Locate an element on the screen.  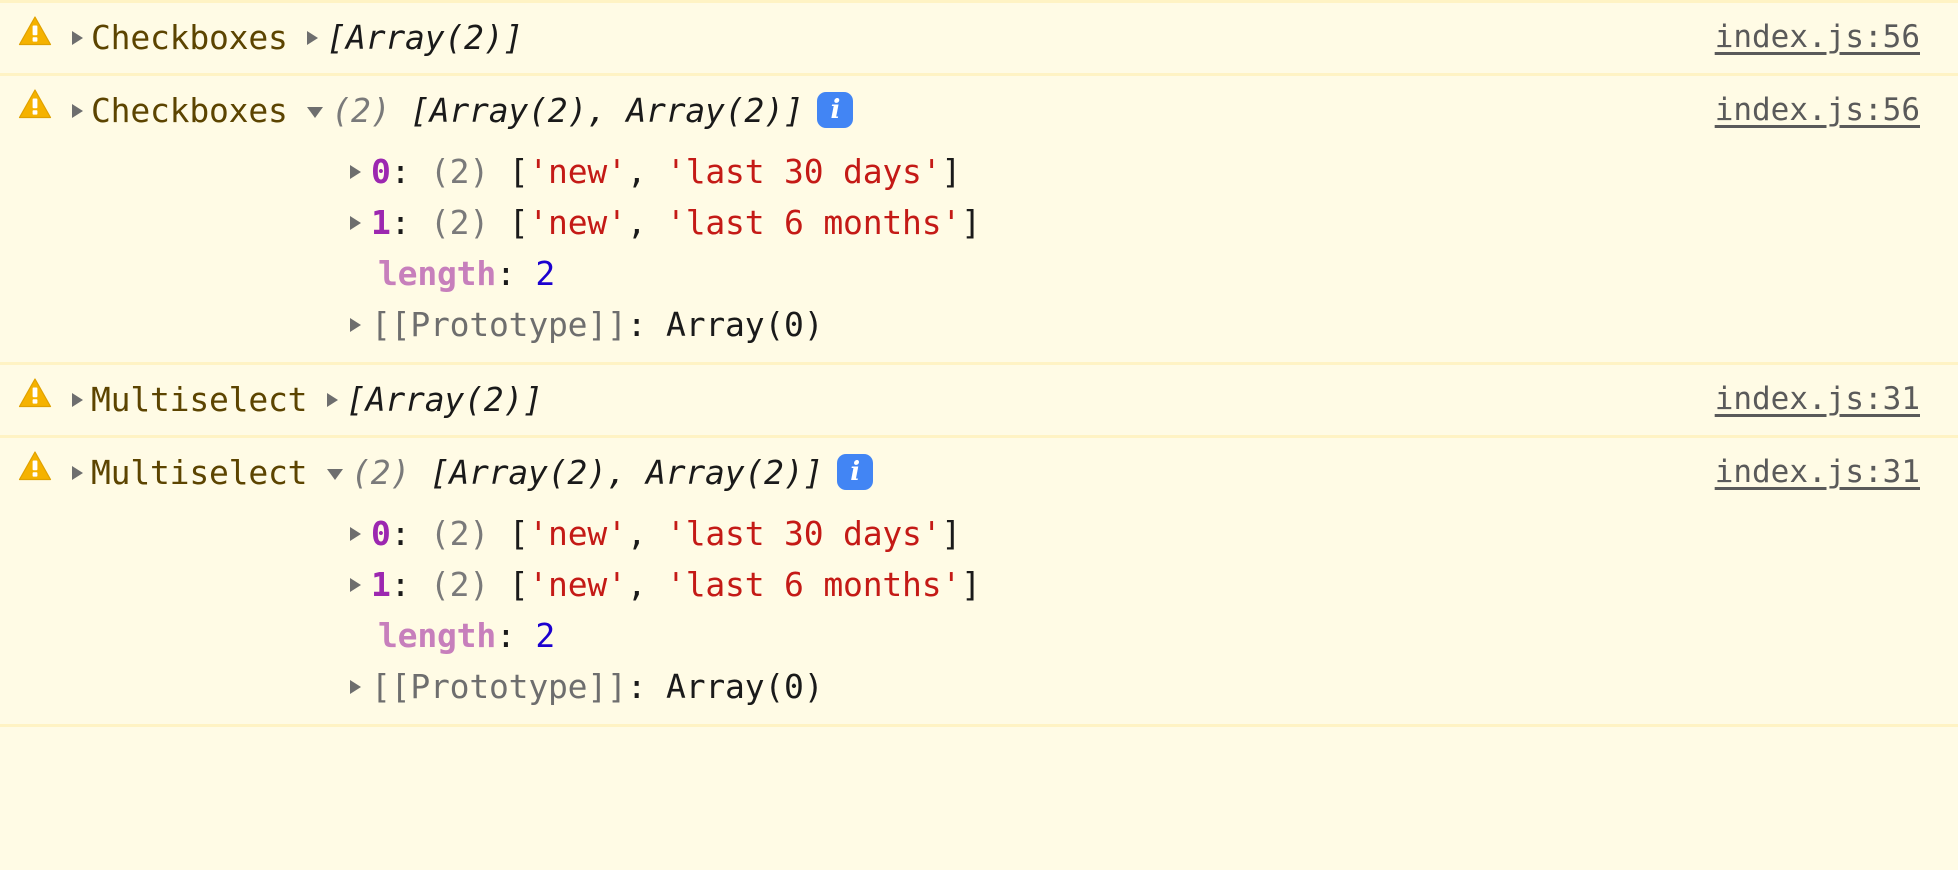
console-message-warning: Multiselect [Array(2)] index.js:31 is located at coordinates (979, 401).